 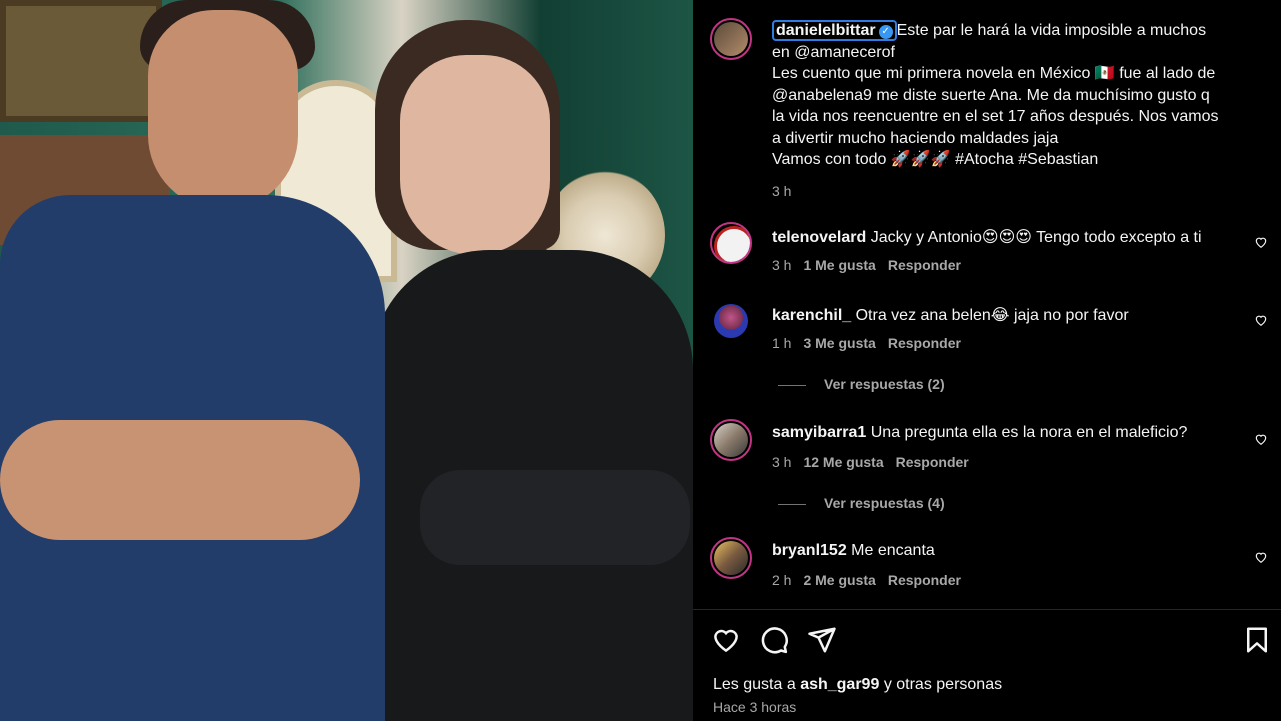 What do you see at coordinates (475, 155) in the screenshot?
I see `woman-face` at bounding box center [475, 155].